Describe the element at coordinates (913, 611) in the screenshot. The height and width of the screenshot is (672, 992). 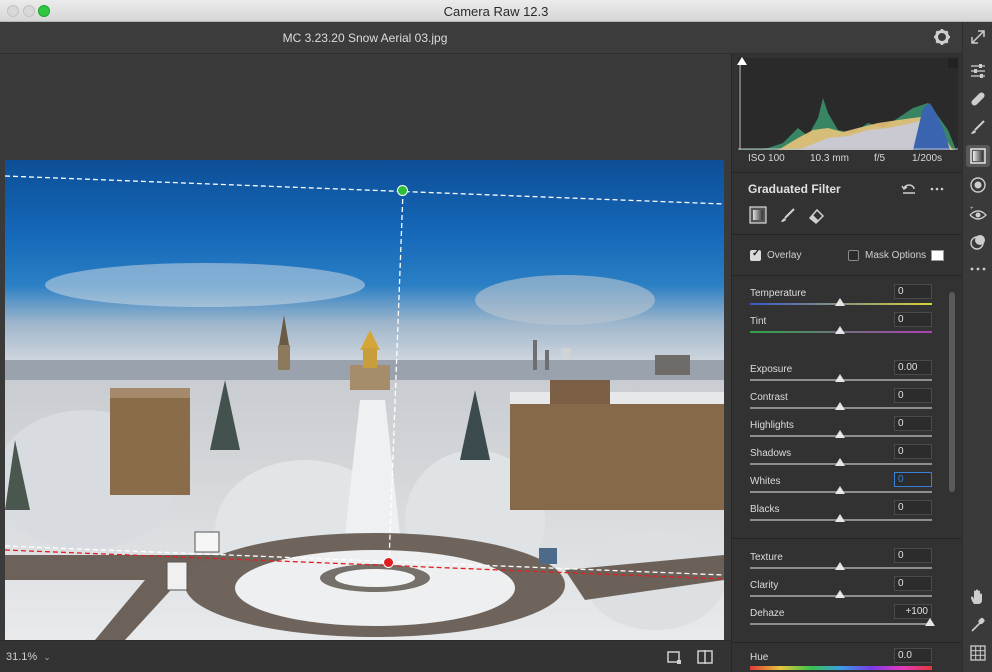
I see `slider-value-input: +100` at that location.